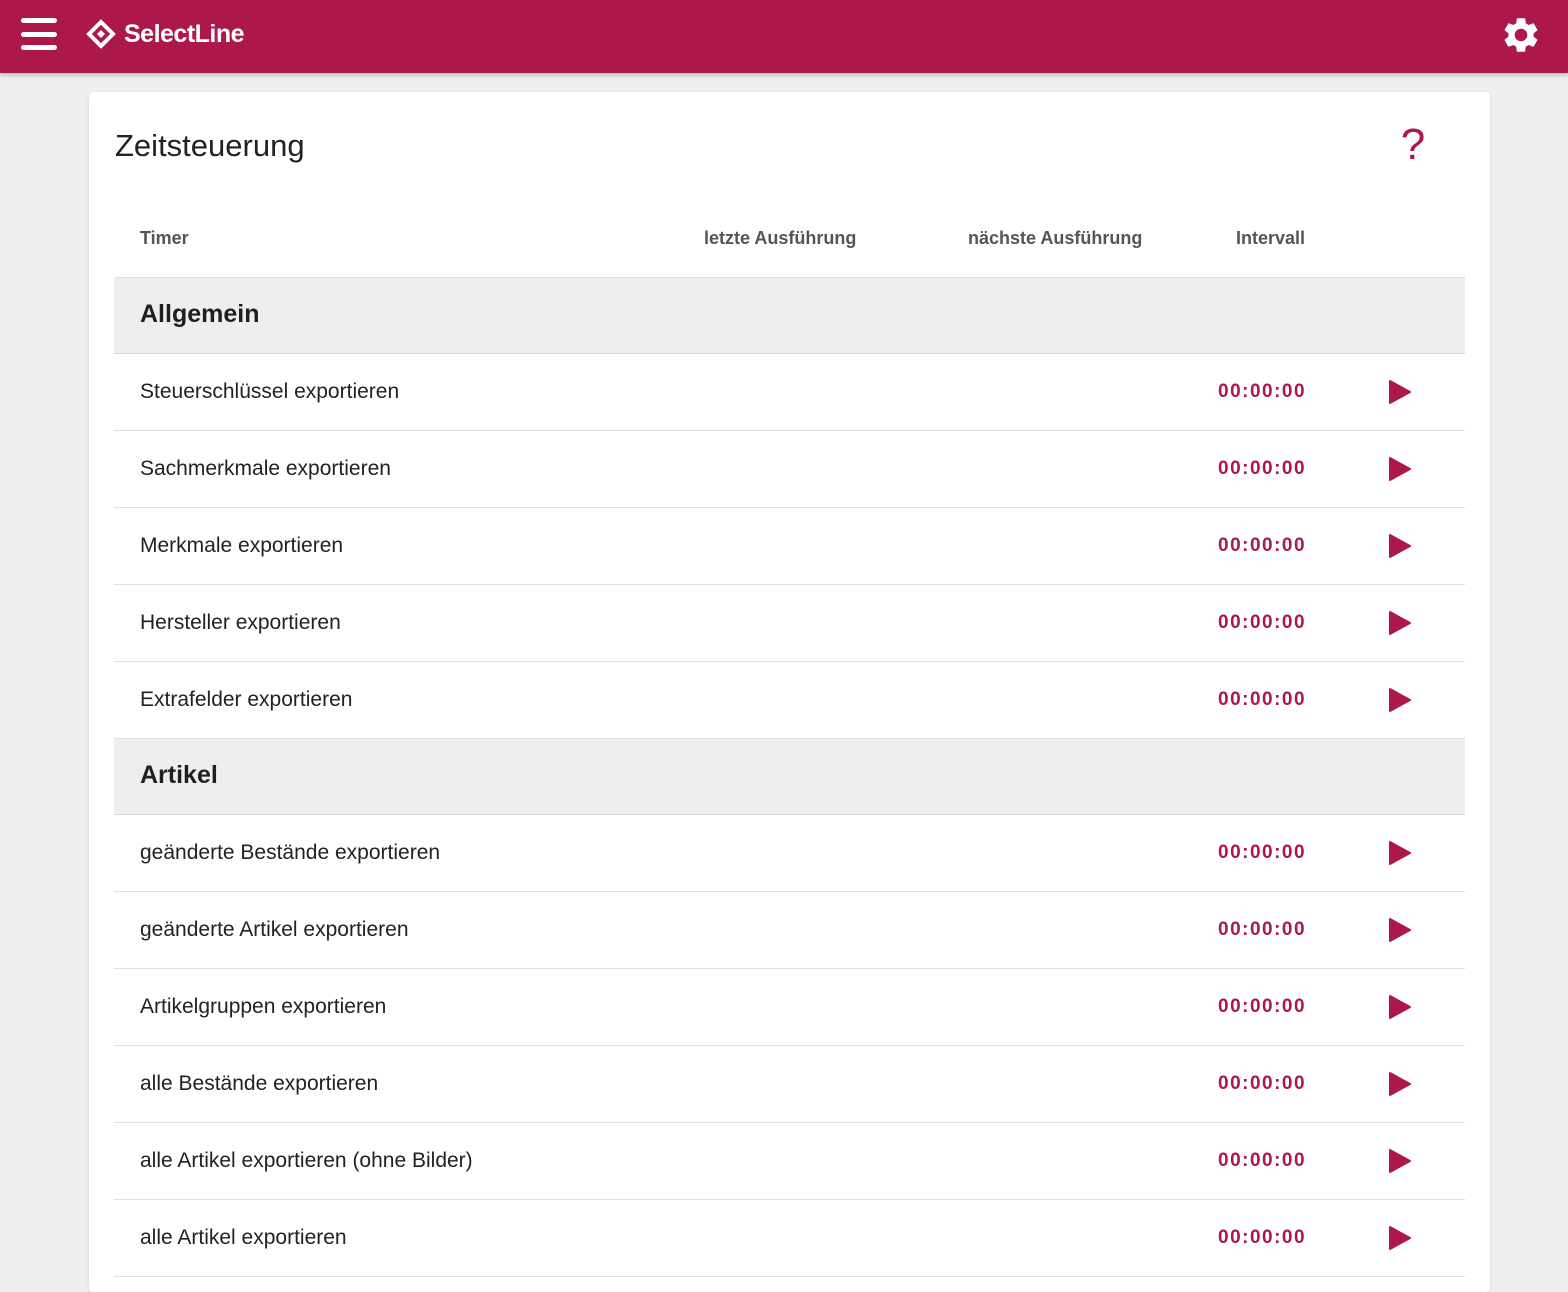 The image size is (1568, 1292). I want to click on settings-button, so click(1521, 35).